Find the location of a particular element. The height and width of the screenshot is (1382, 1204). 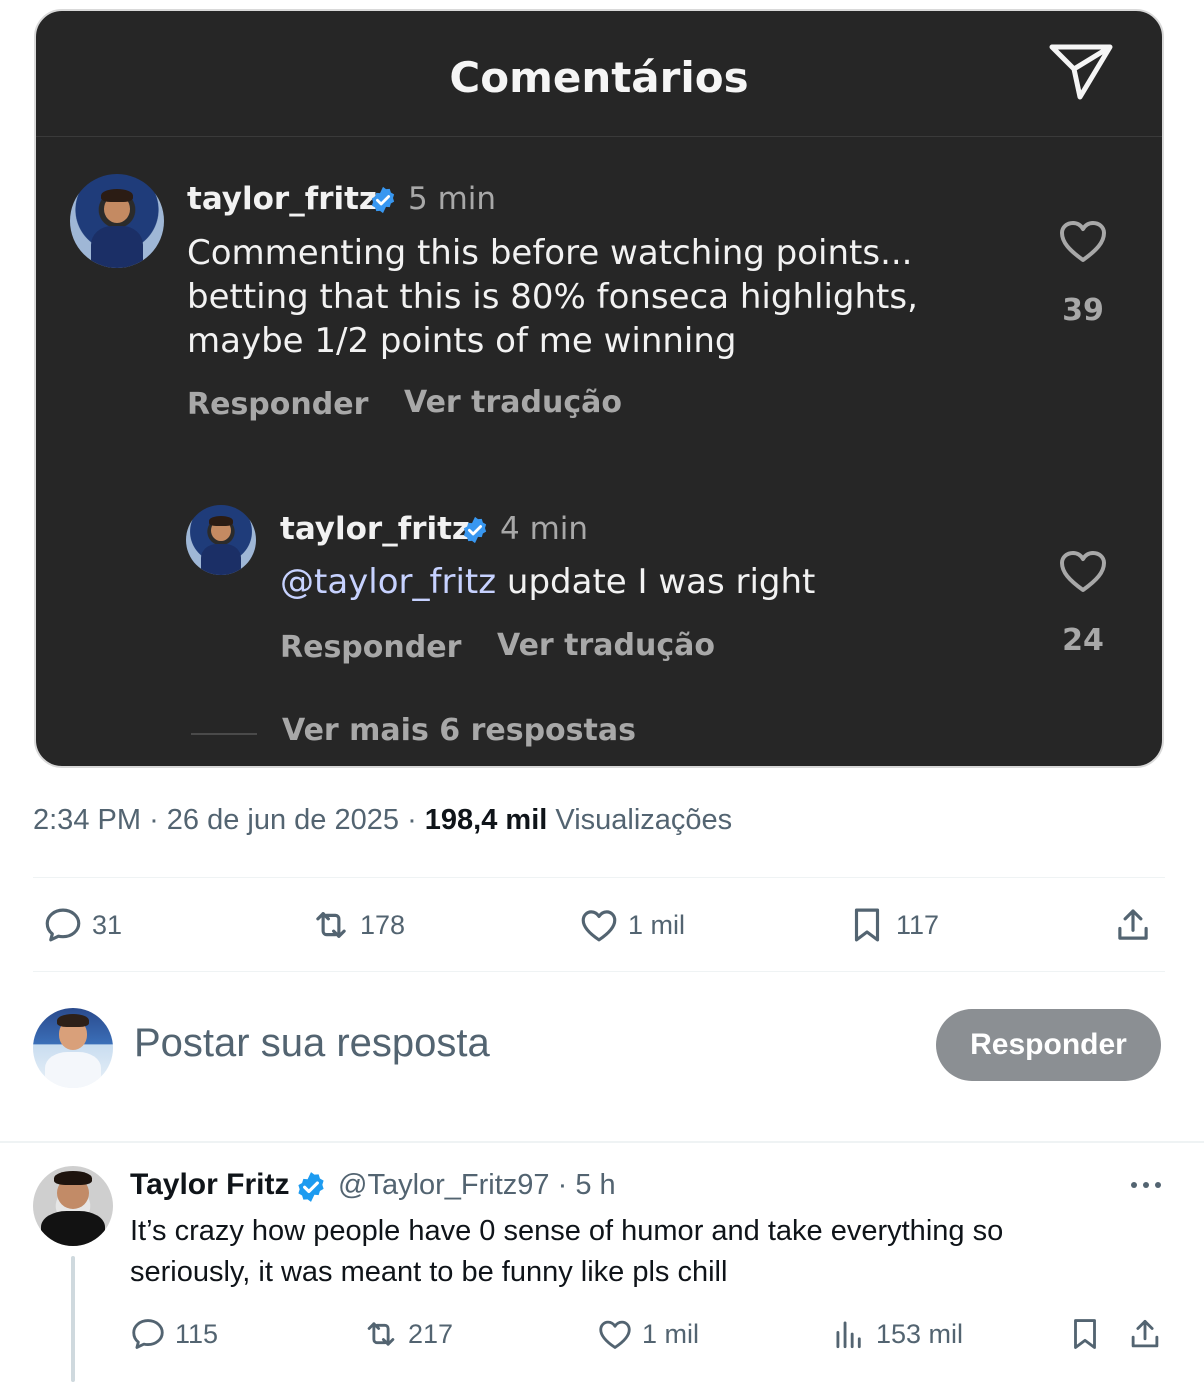

reply-tweet-views-action: 153 mil is located at coordinates (896, 1334).